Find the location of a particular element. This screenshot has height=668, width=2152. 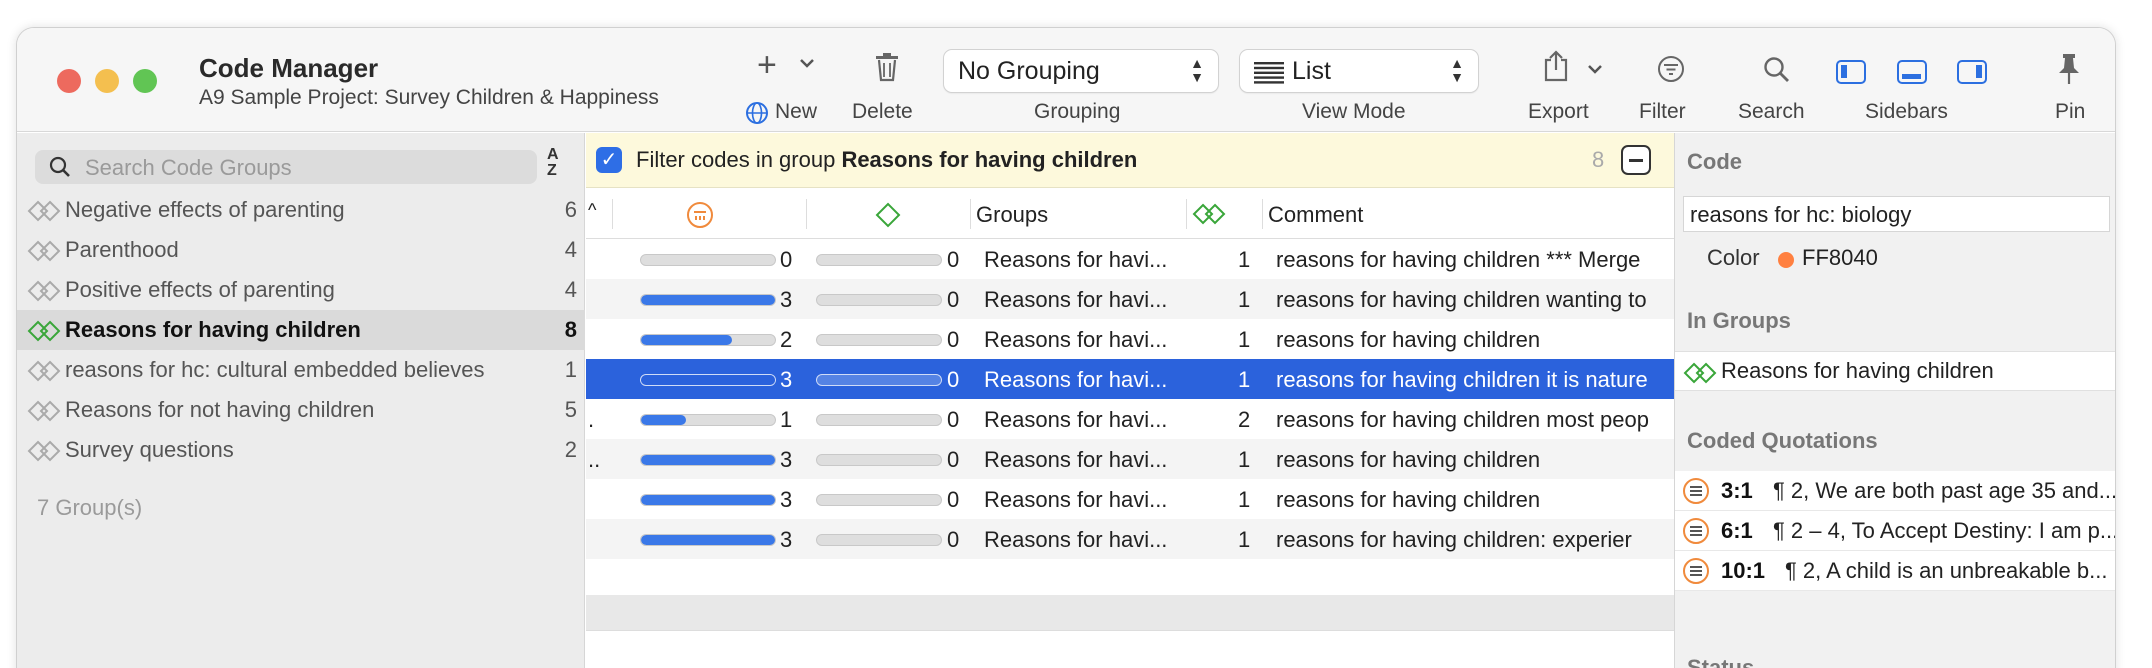

code-group-count: 1 is located at coordinates (570, 369).